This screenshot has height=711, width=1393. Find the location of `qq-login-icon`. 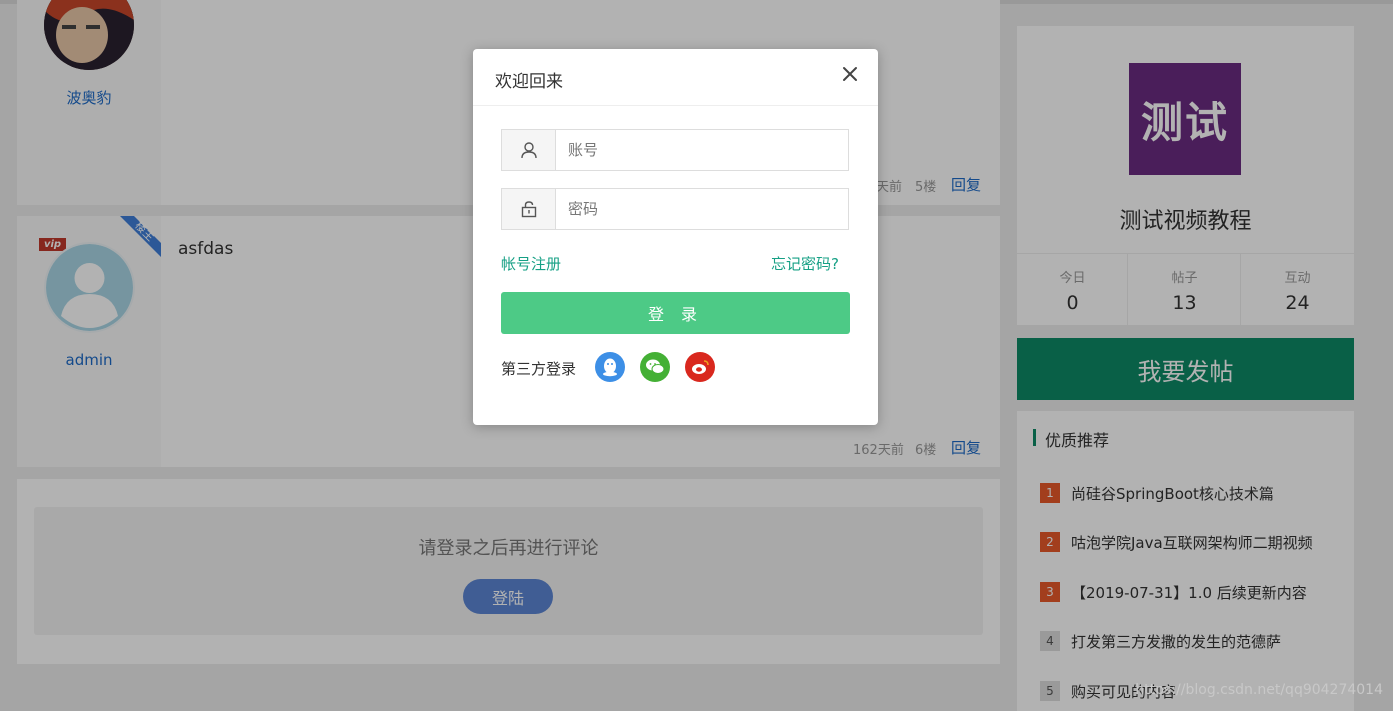

qq-login-icon is located at coordinates (610, 367).